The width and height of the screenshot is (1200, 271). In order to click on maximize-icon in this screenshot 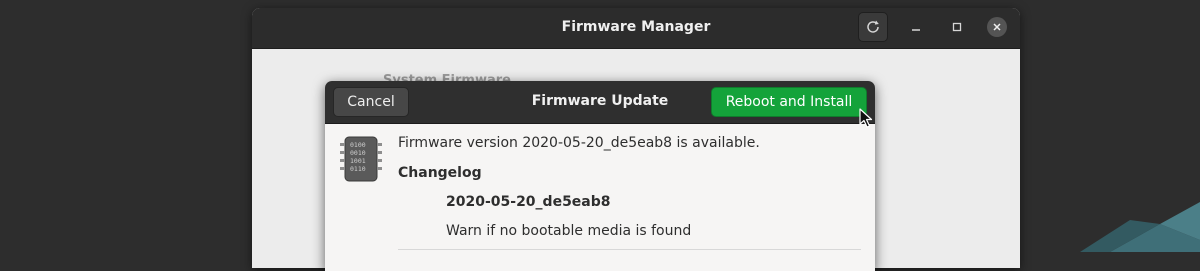, I will do `click(957, 27)`.